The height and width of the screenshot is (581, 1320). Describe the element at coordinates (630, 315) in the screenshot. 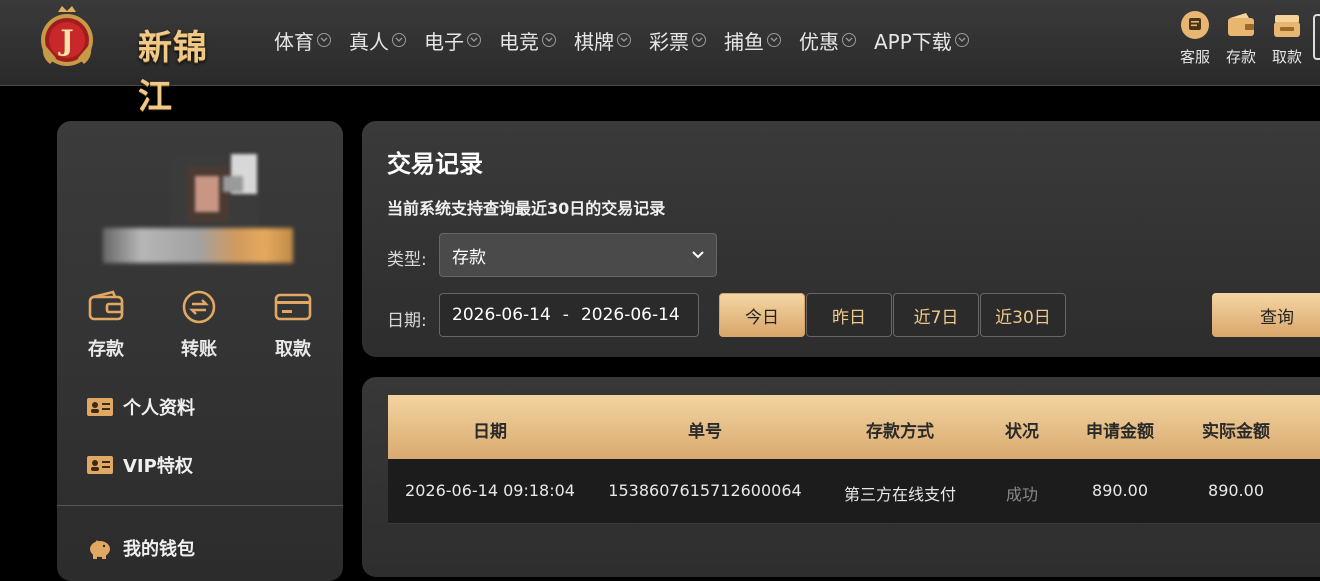

I see `date-end: 2026-06-14` at that location.